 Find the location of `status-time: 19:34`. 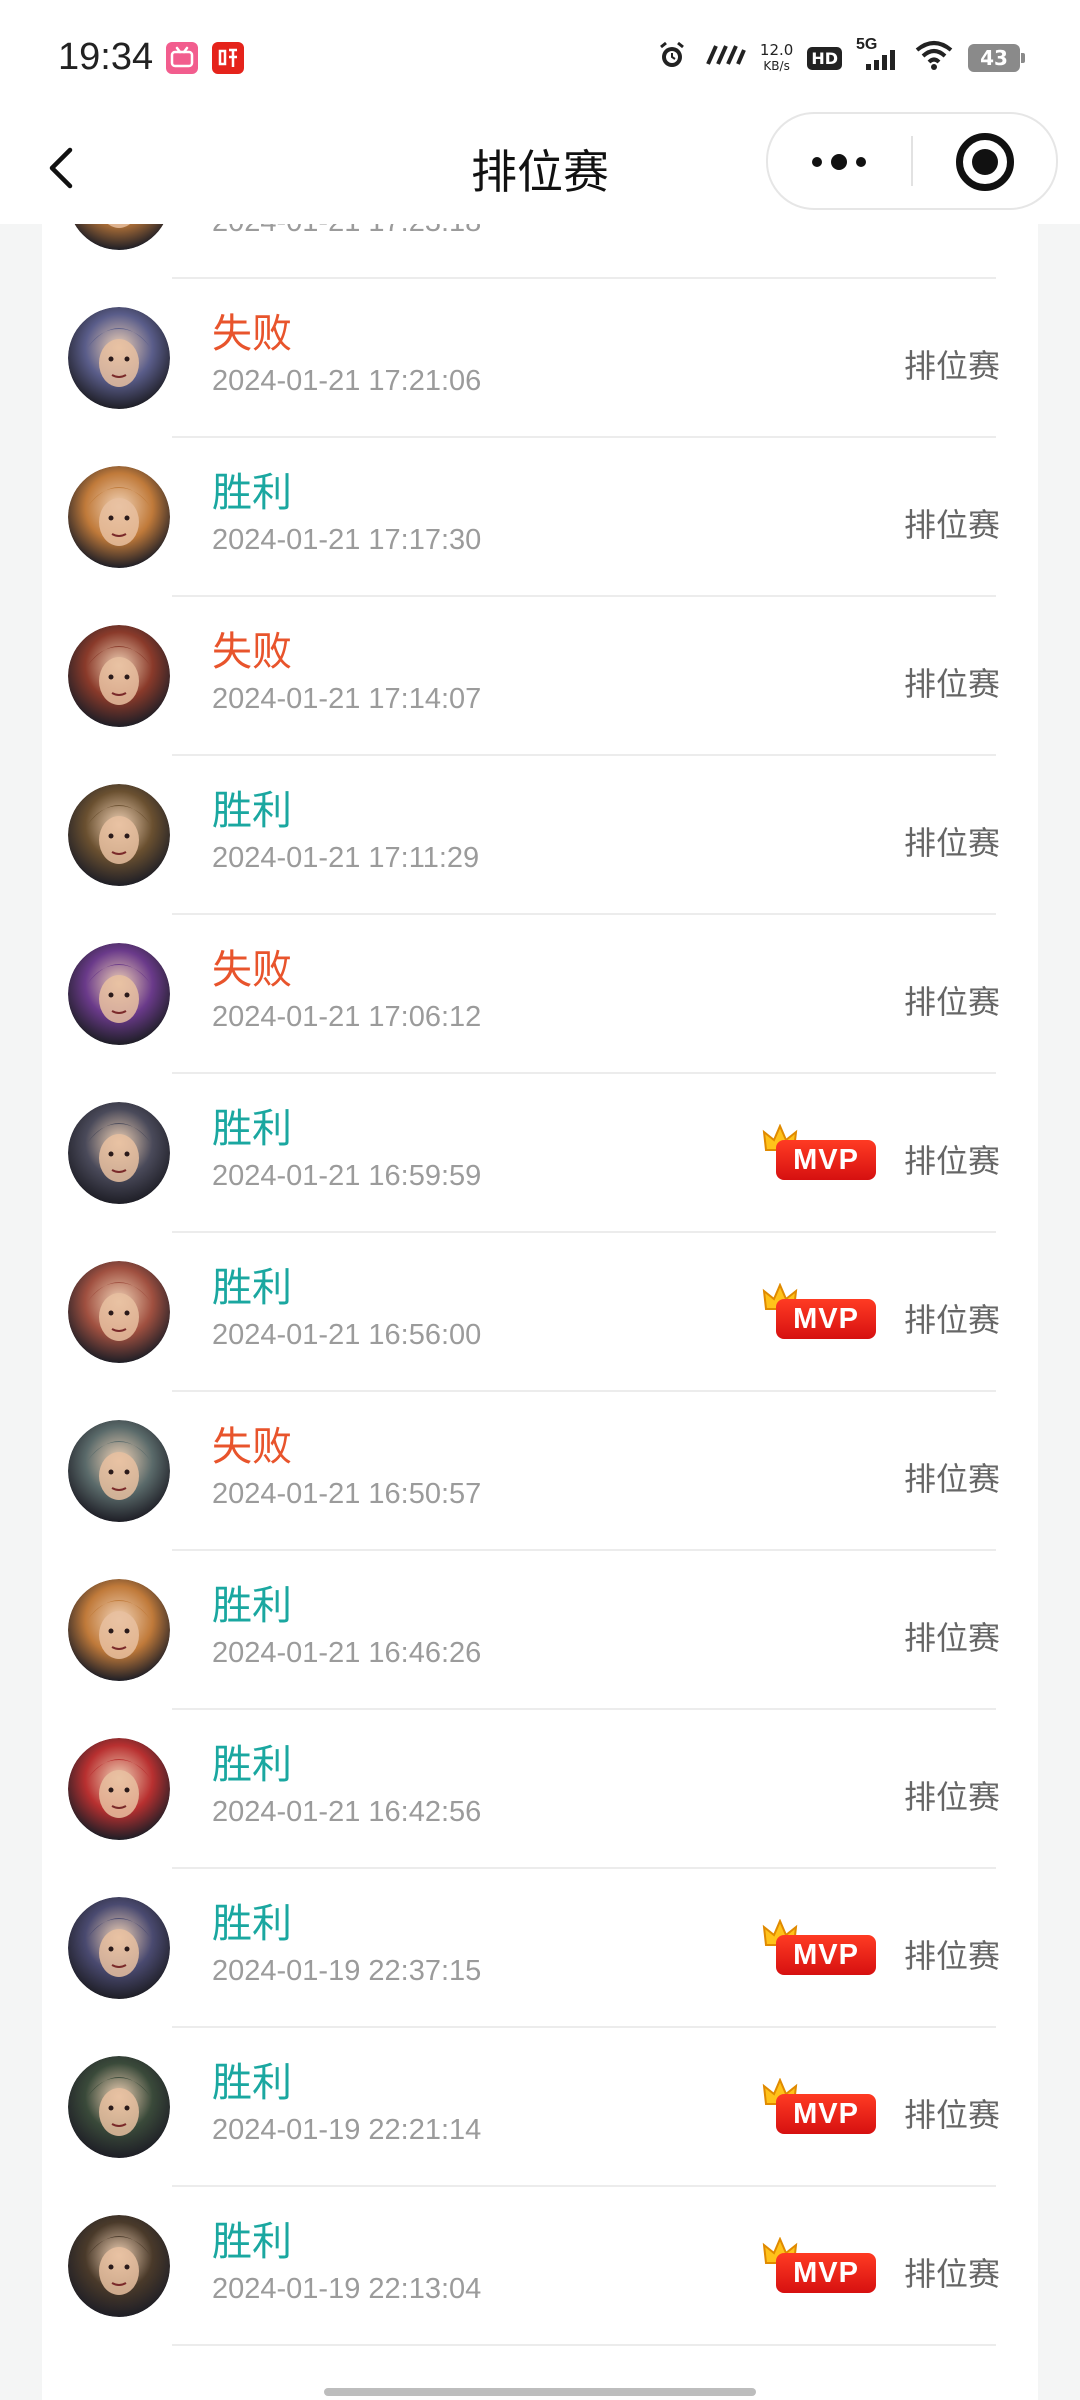

status-time: 19:34 is located at coordinates (106, 57).